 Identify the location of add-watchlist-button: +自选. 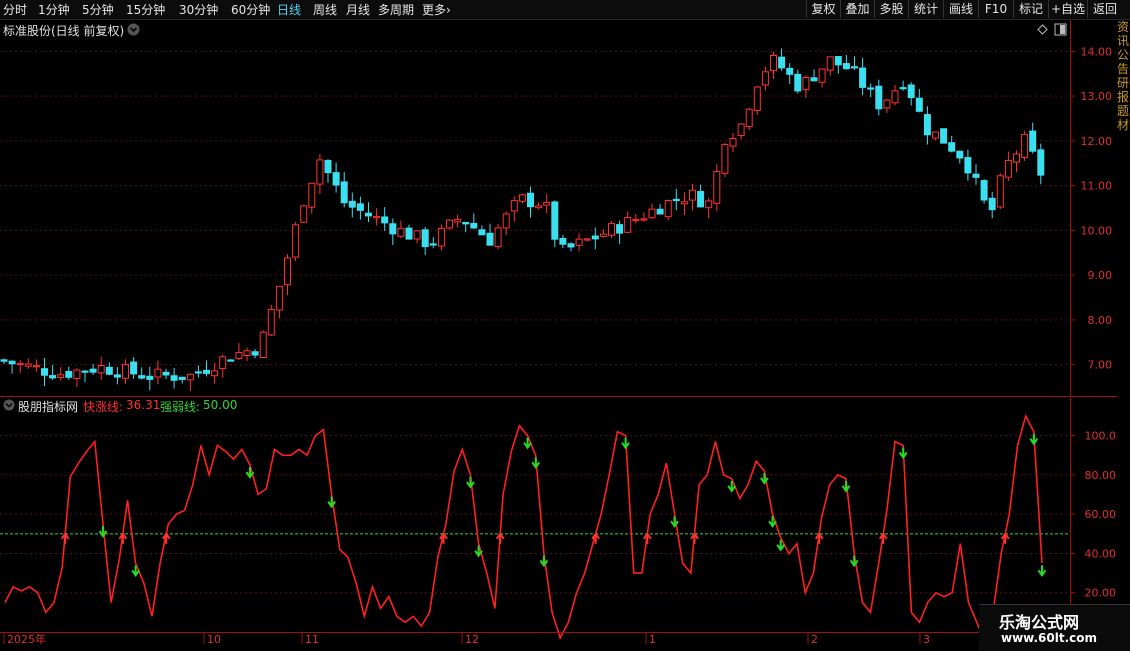
(1067, 9).